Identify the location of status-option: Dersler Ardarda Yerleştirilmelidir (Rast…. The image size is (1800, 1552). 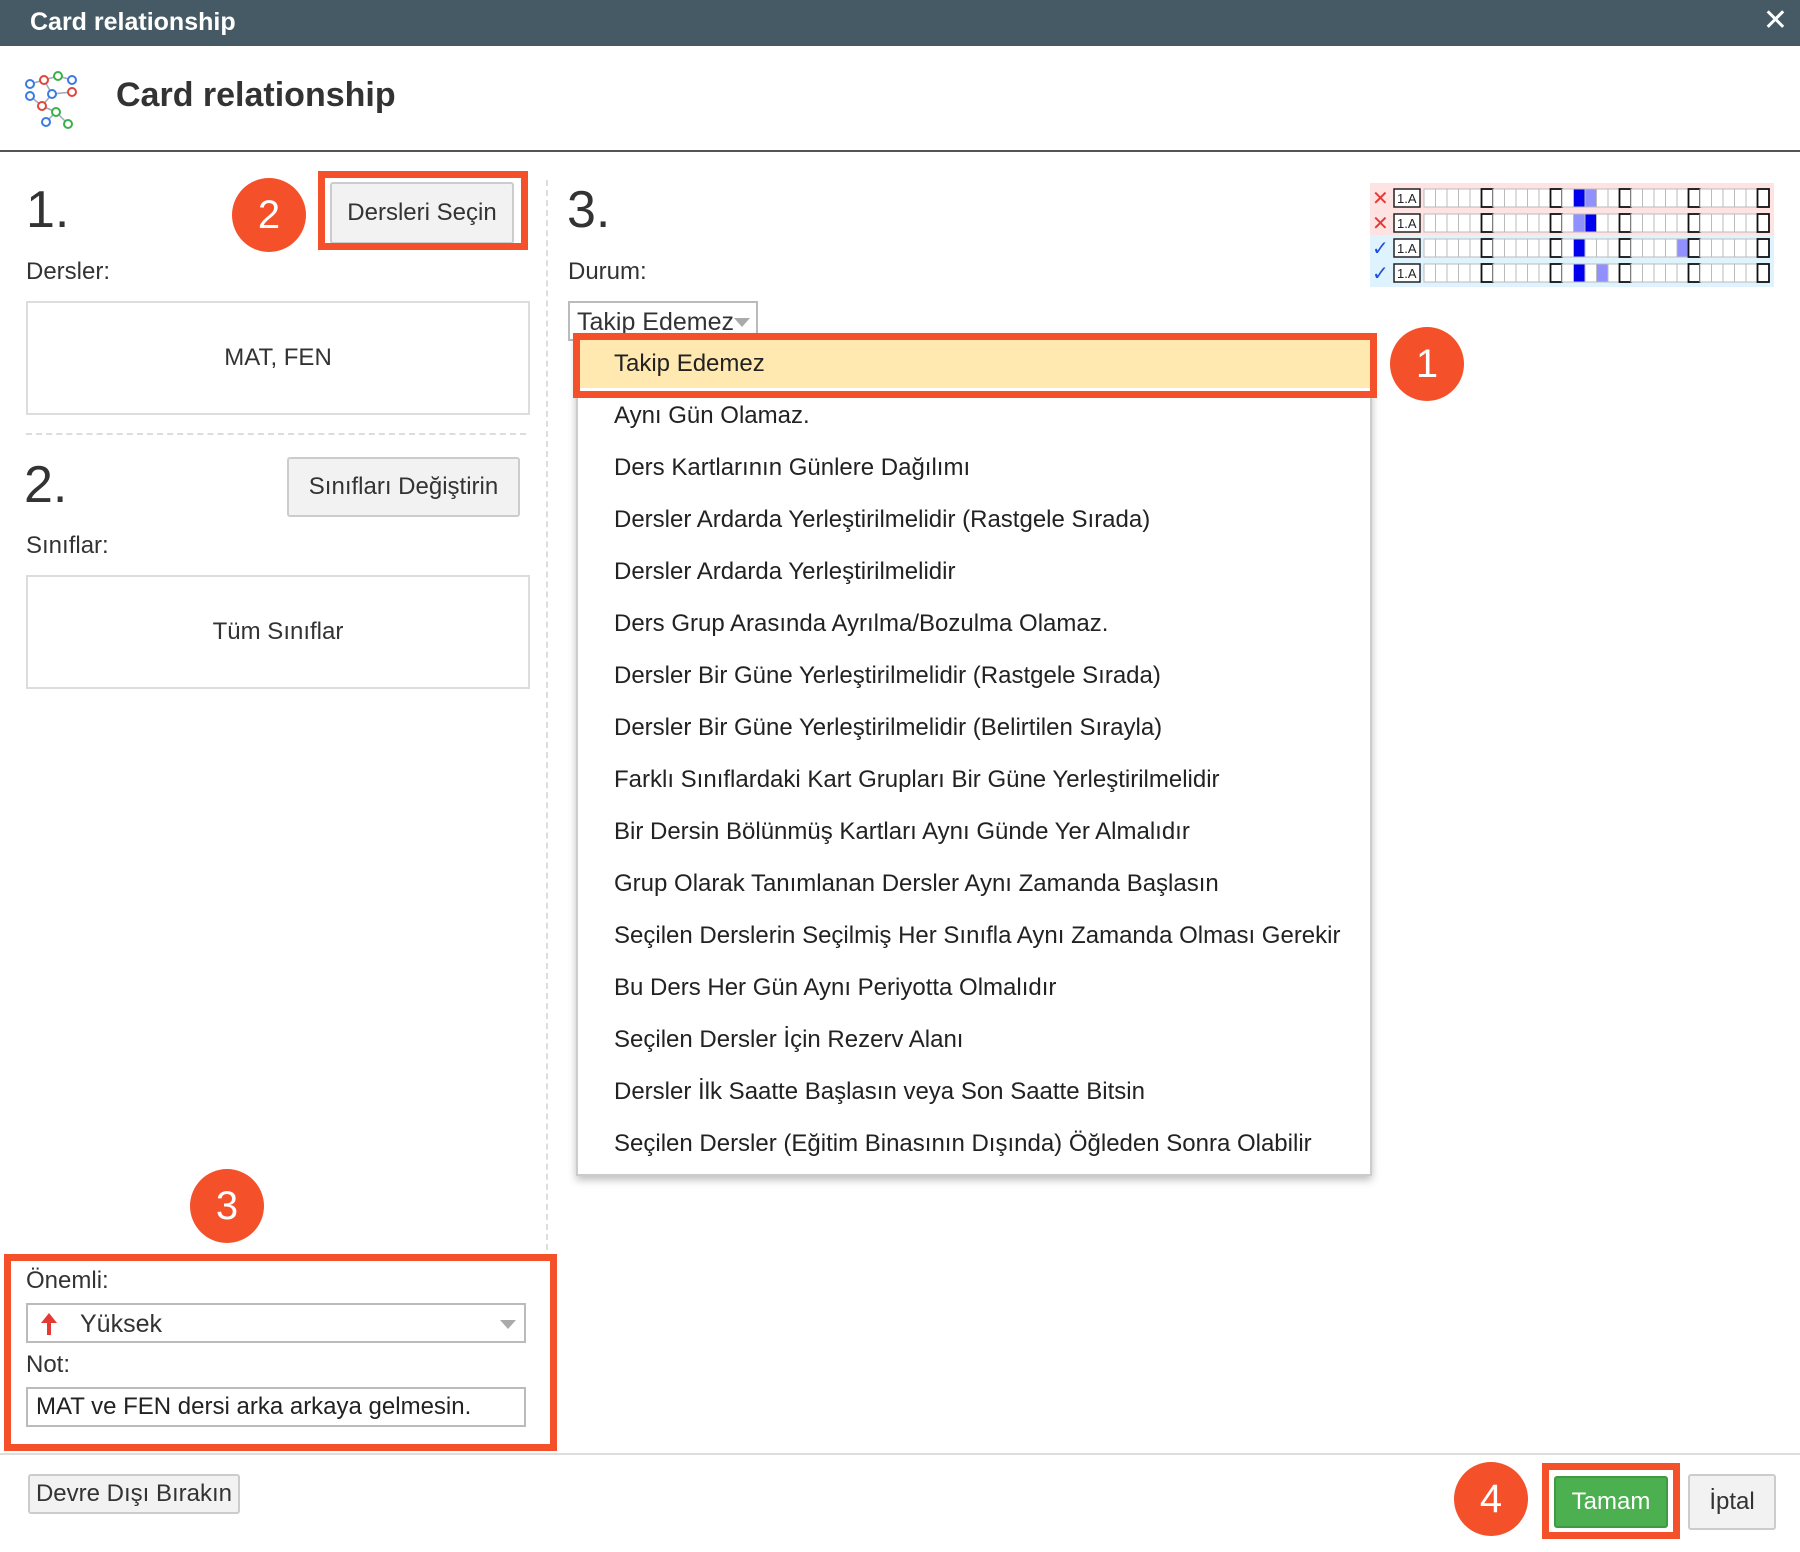
(974, 520).